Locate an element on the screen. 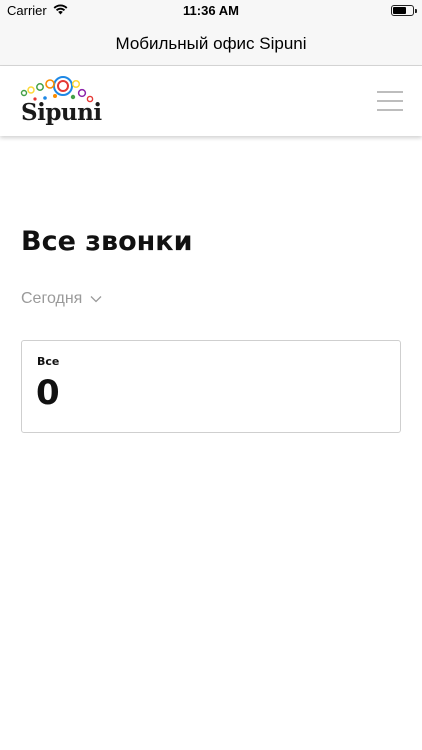 The height and width of the screenshot is (750, 422). navigation-bar: Мобильный офис Sipuni is located at coordinates (211, 44).